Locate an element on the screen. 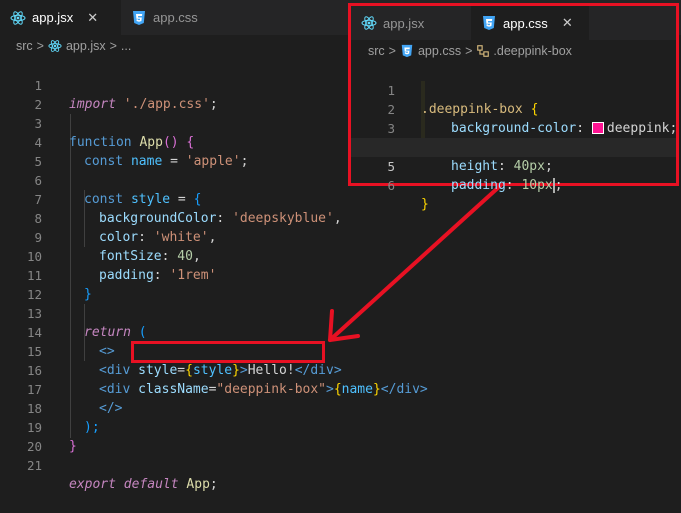  string: '1rem' is located at coordinates (193, 275).